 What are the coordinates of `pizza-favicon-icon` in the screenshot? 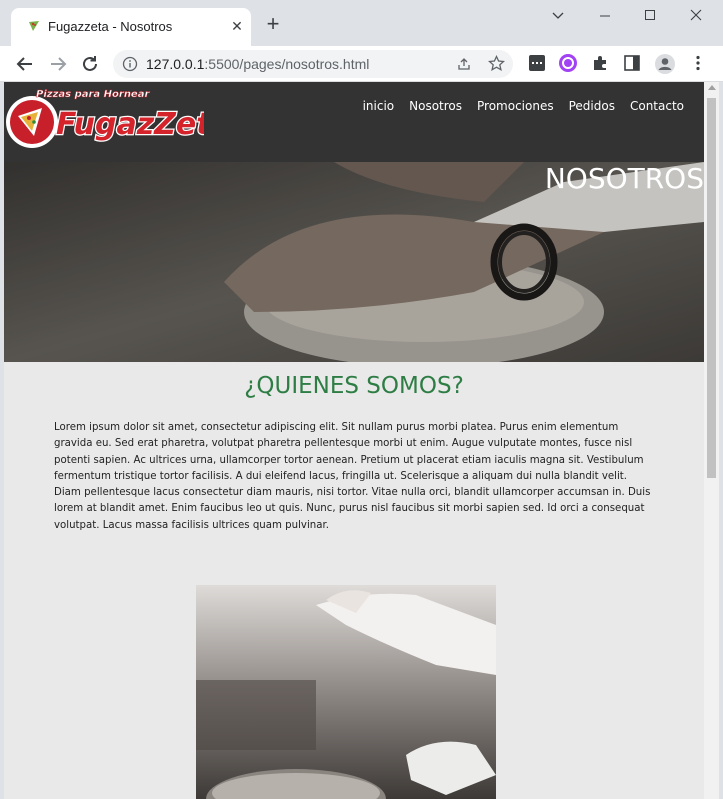 It's located at (34, 26).